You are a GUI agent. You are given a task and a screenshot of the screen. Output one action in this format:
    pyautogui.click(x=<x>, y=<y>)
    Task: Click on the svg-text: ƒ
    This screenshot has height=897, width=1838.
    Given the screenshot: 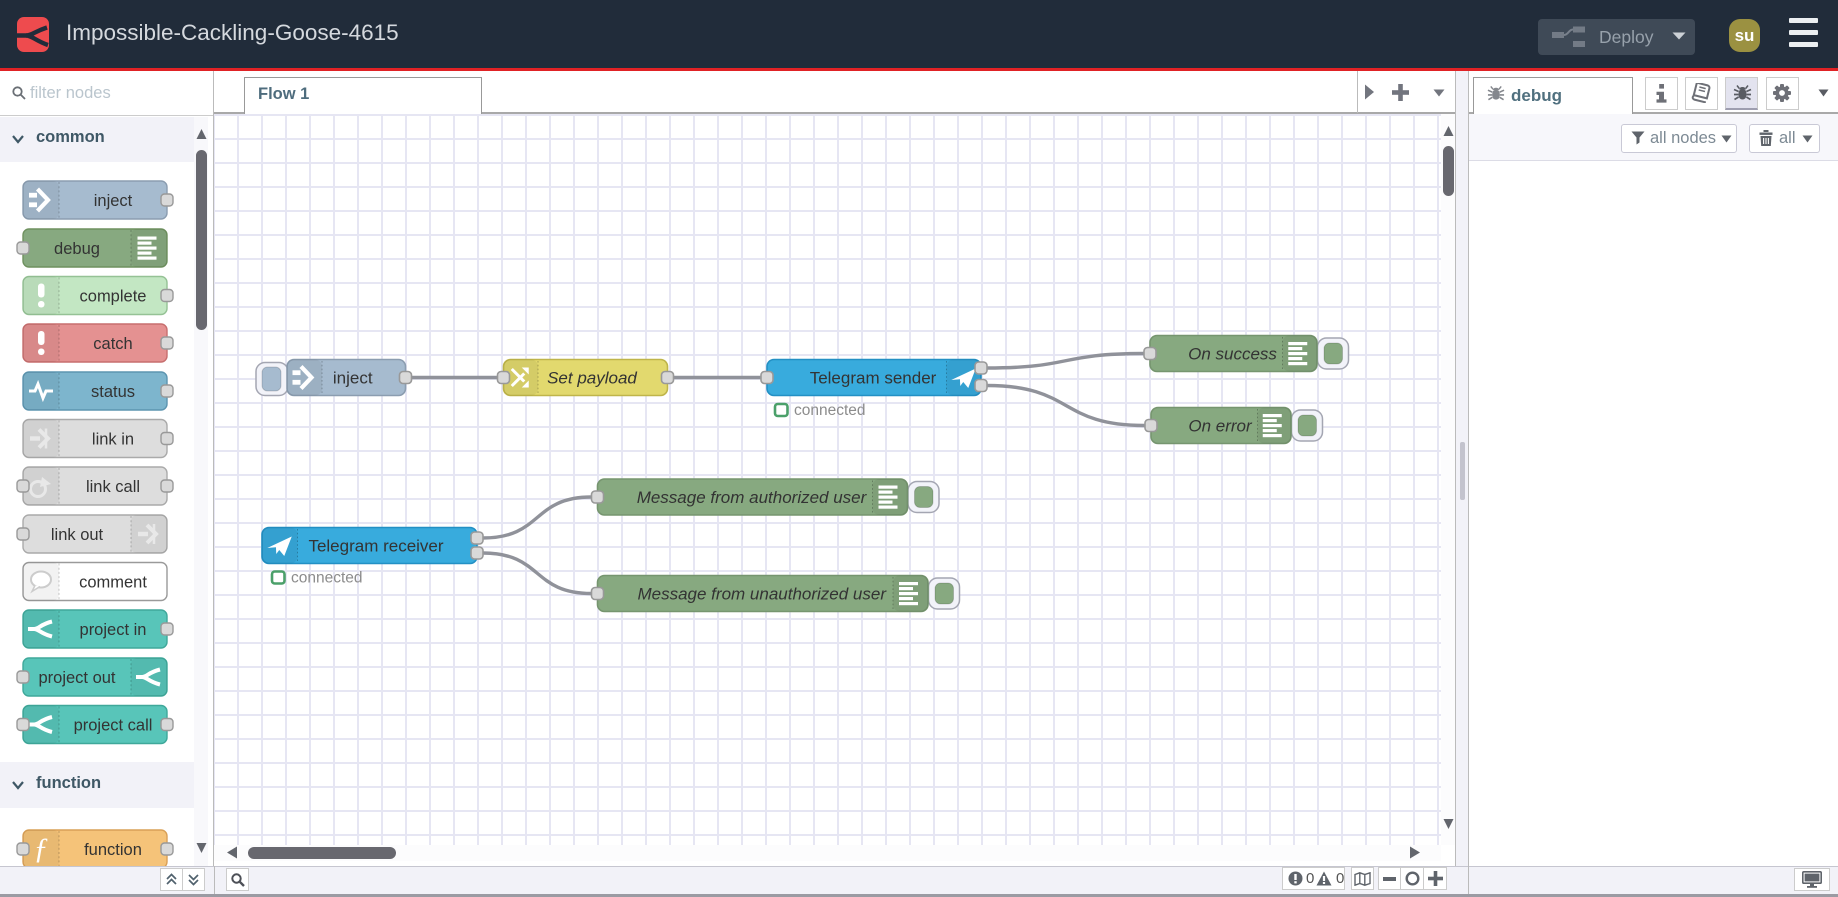 What is the action you would take?
    pyautogui.click(x=41, y=848)
    